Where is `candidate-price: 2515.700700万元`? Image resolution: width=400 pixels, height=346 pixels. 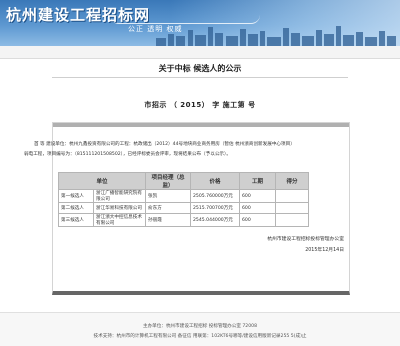
candidate-price: 2515.700700万元 is located at coordinates (215, 208).